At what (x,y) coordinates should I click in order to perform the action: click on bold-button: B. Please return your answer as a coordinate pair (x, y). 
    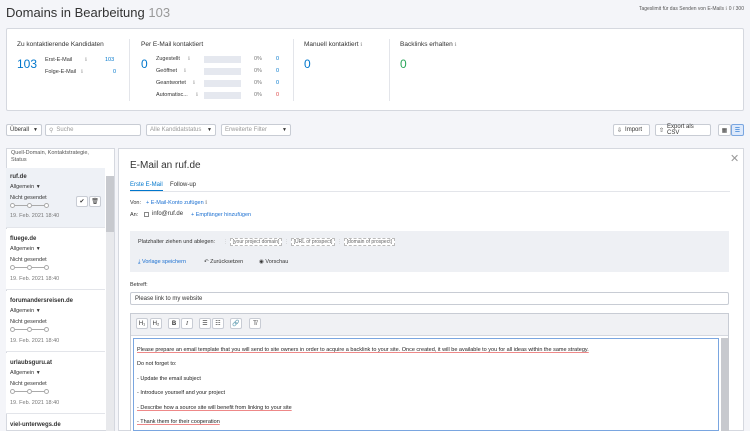
    Looking at the image, I should click on (174, 323).